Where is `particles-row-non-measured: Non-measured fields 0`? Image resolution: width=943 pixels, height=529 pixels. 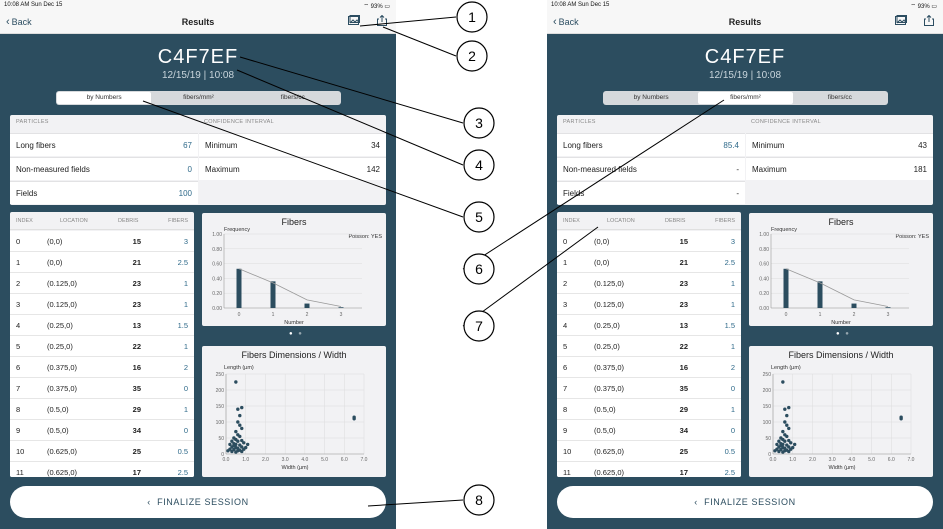
particles-row-non-measured: Non-measured fields 0 is located at coordinates (104, 168).